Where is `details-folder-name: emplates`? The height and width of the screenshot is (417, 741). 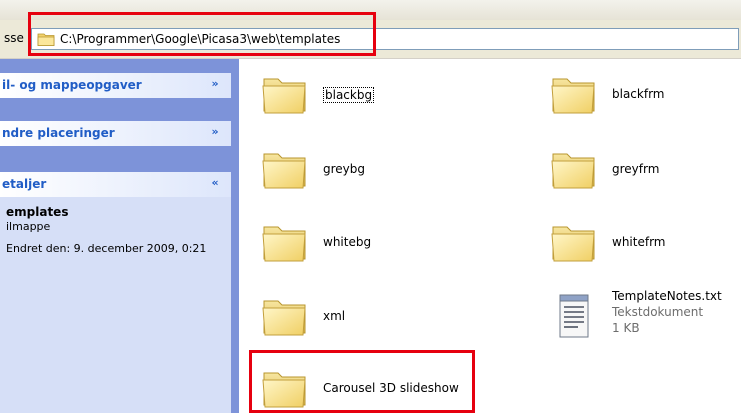
details-folder-name: emplates is located at coordinates (37, 212).